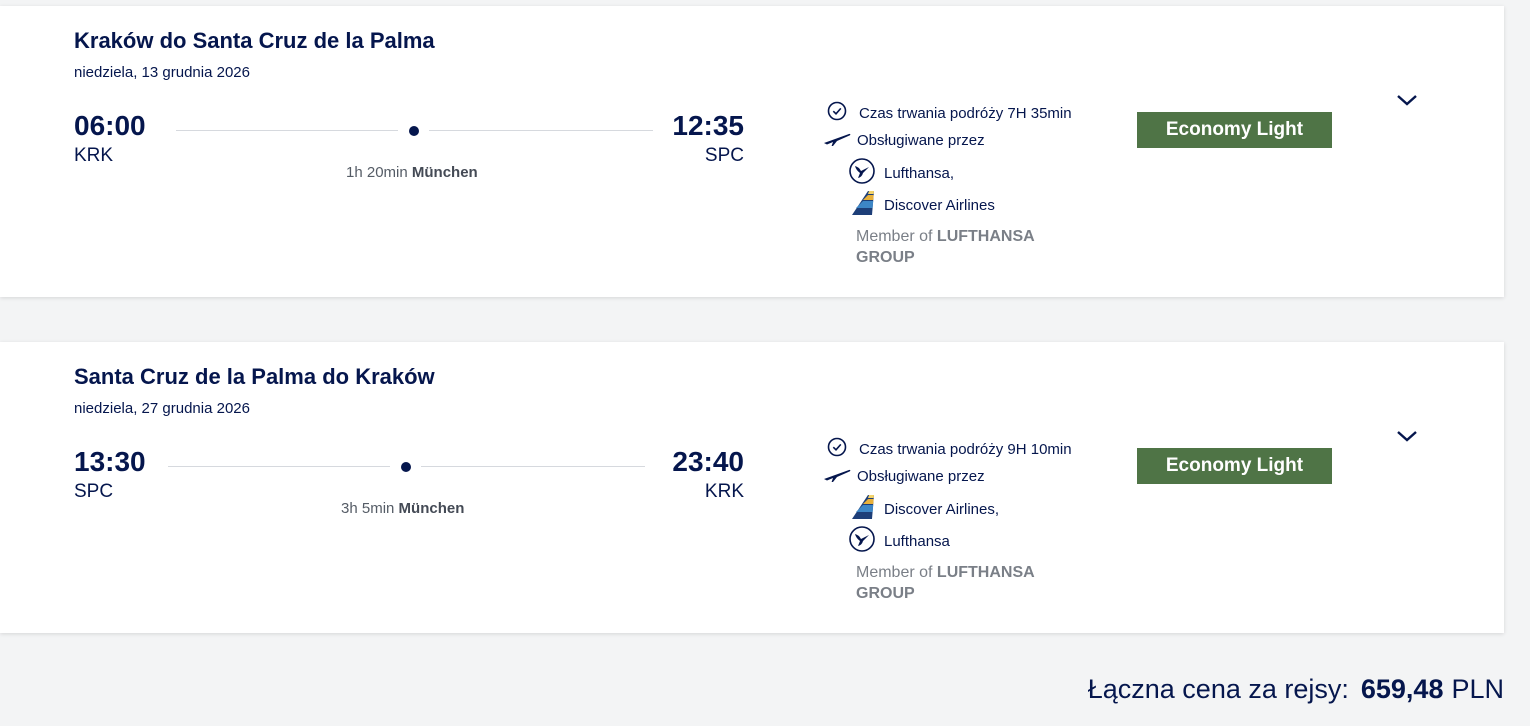 This screenshot has height=726, width=1530. I want to click on arrival-airport-code: KRK, so click(724, 491).